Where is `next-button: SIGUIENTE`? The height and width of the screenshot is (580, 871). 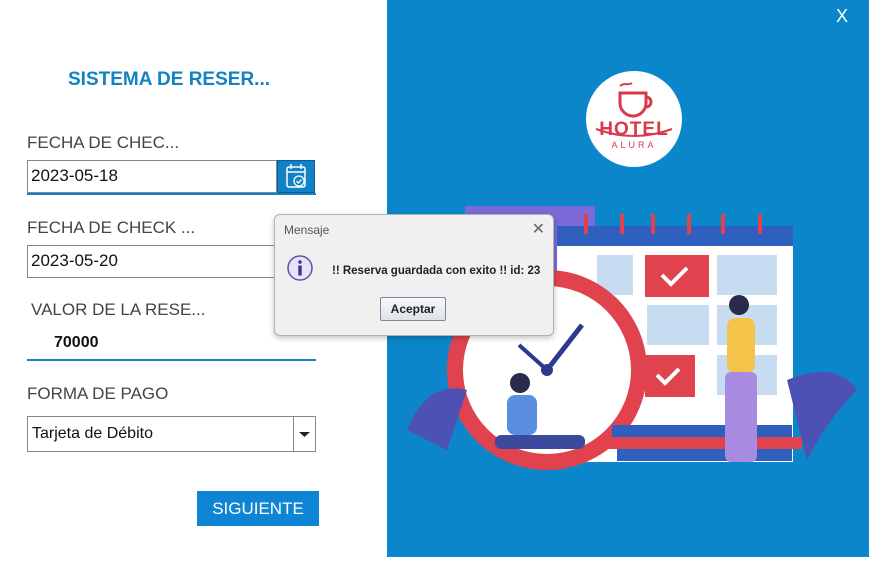
next-button: SIGUIENTE is located at coordinates (258, 508).